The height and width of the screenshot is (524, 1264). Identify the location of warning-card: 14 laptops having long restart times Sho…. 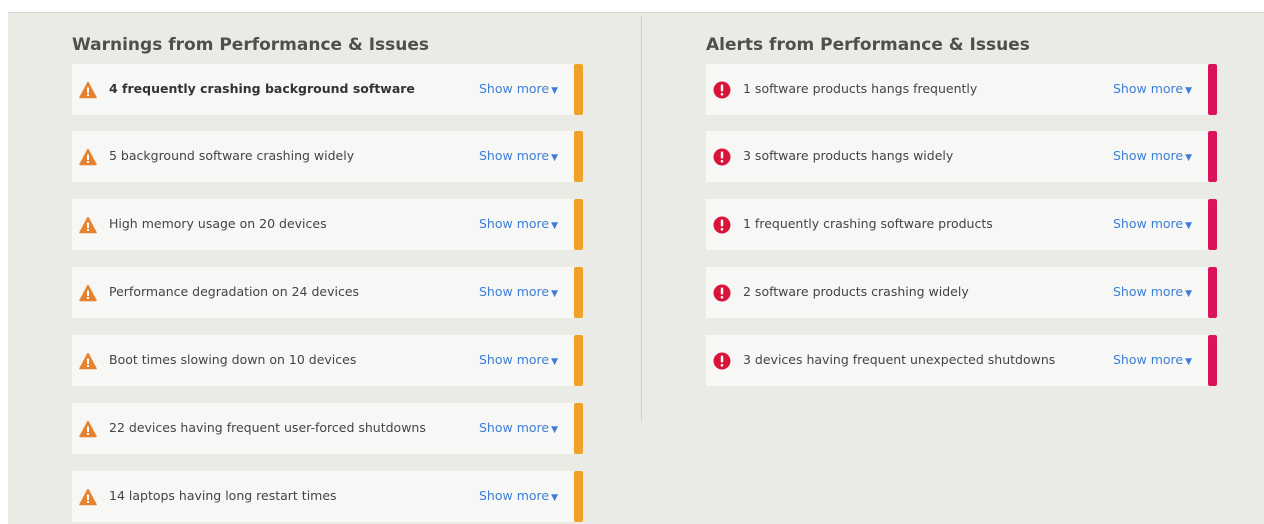
(327, 496).